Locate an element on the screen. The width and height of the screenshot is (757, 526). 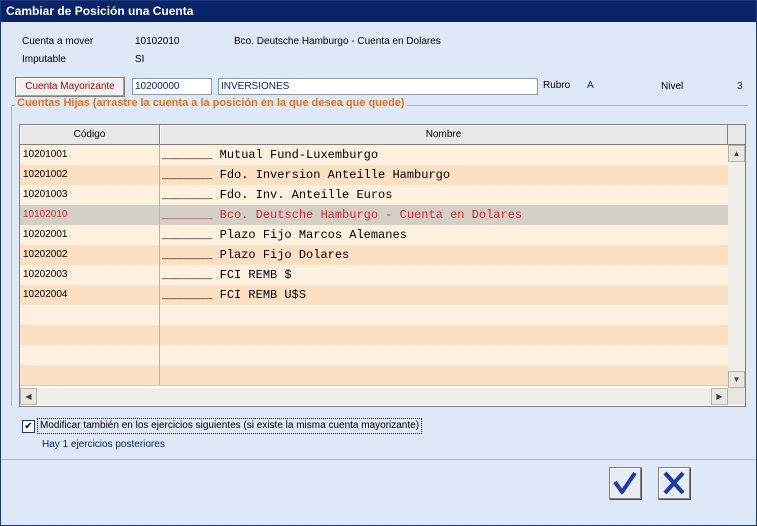
cell-nombre-text: Mutual Fund-Luxemburgo is located at coordinates (299, 155).